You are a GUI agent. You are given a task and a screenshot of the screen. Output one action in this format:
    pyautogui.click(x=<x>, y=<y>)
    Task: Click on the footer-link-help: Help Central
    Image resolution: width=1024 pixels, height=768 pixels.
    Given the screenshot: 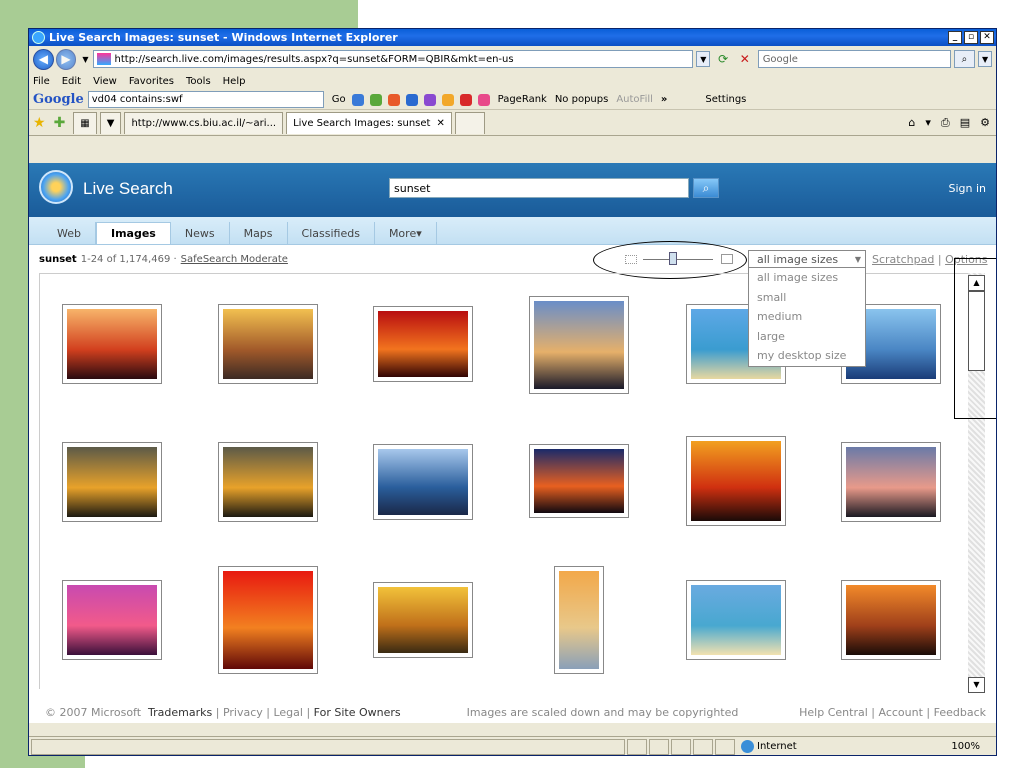 What is the action you would take?
    pyautogui.click(x=833, y=712)
    